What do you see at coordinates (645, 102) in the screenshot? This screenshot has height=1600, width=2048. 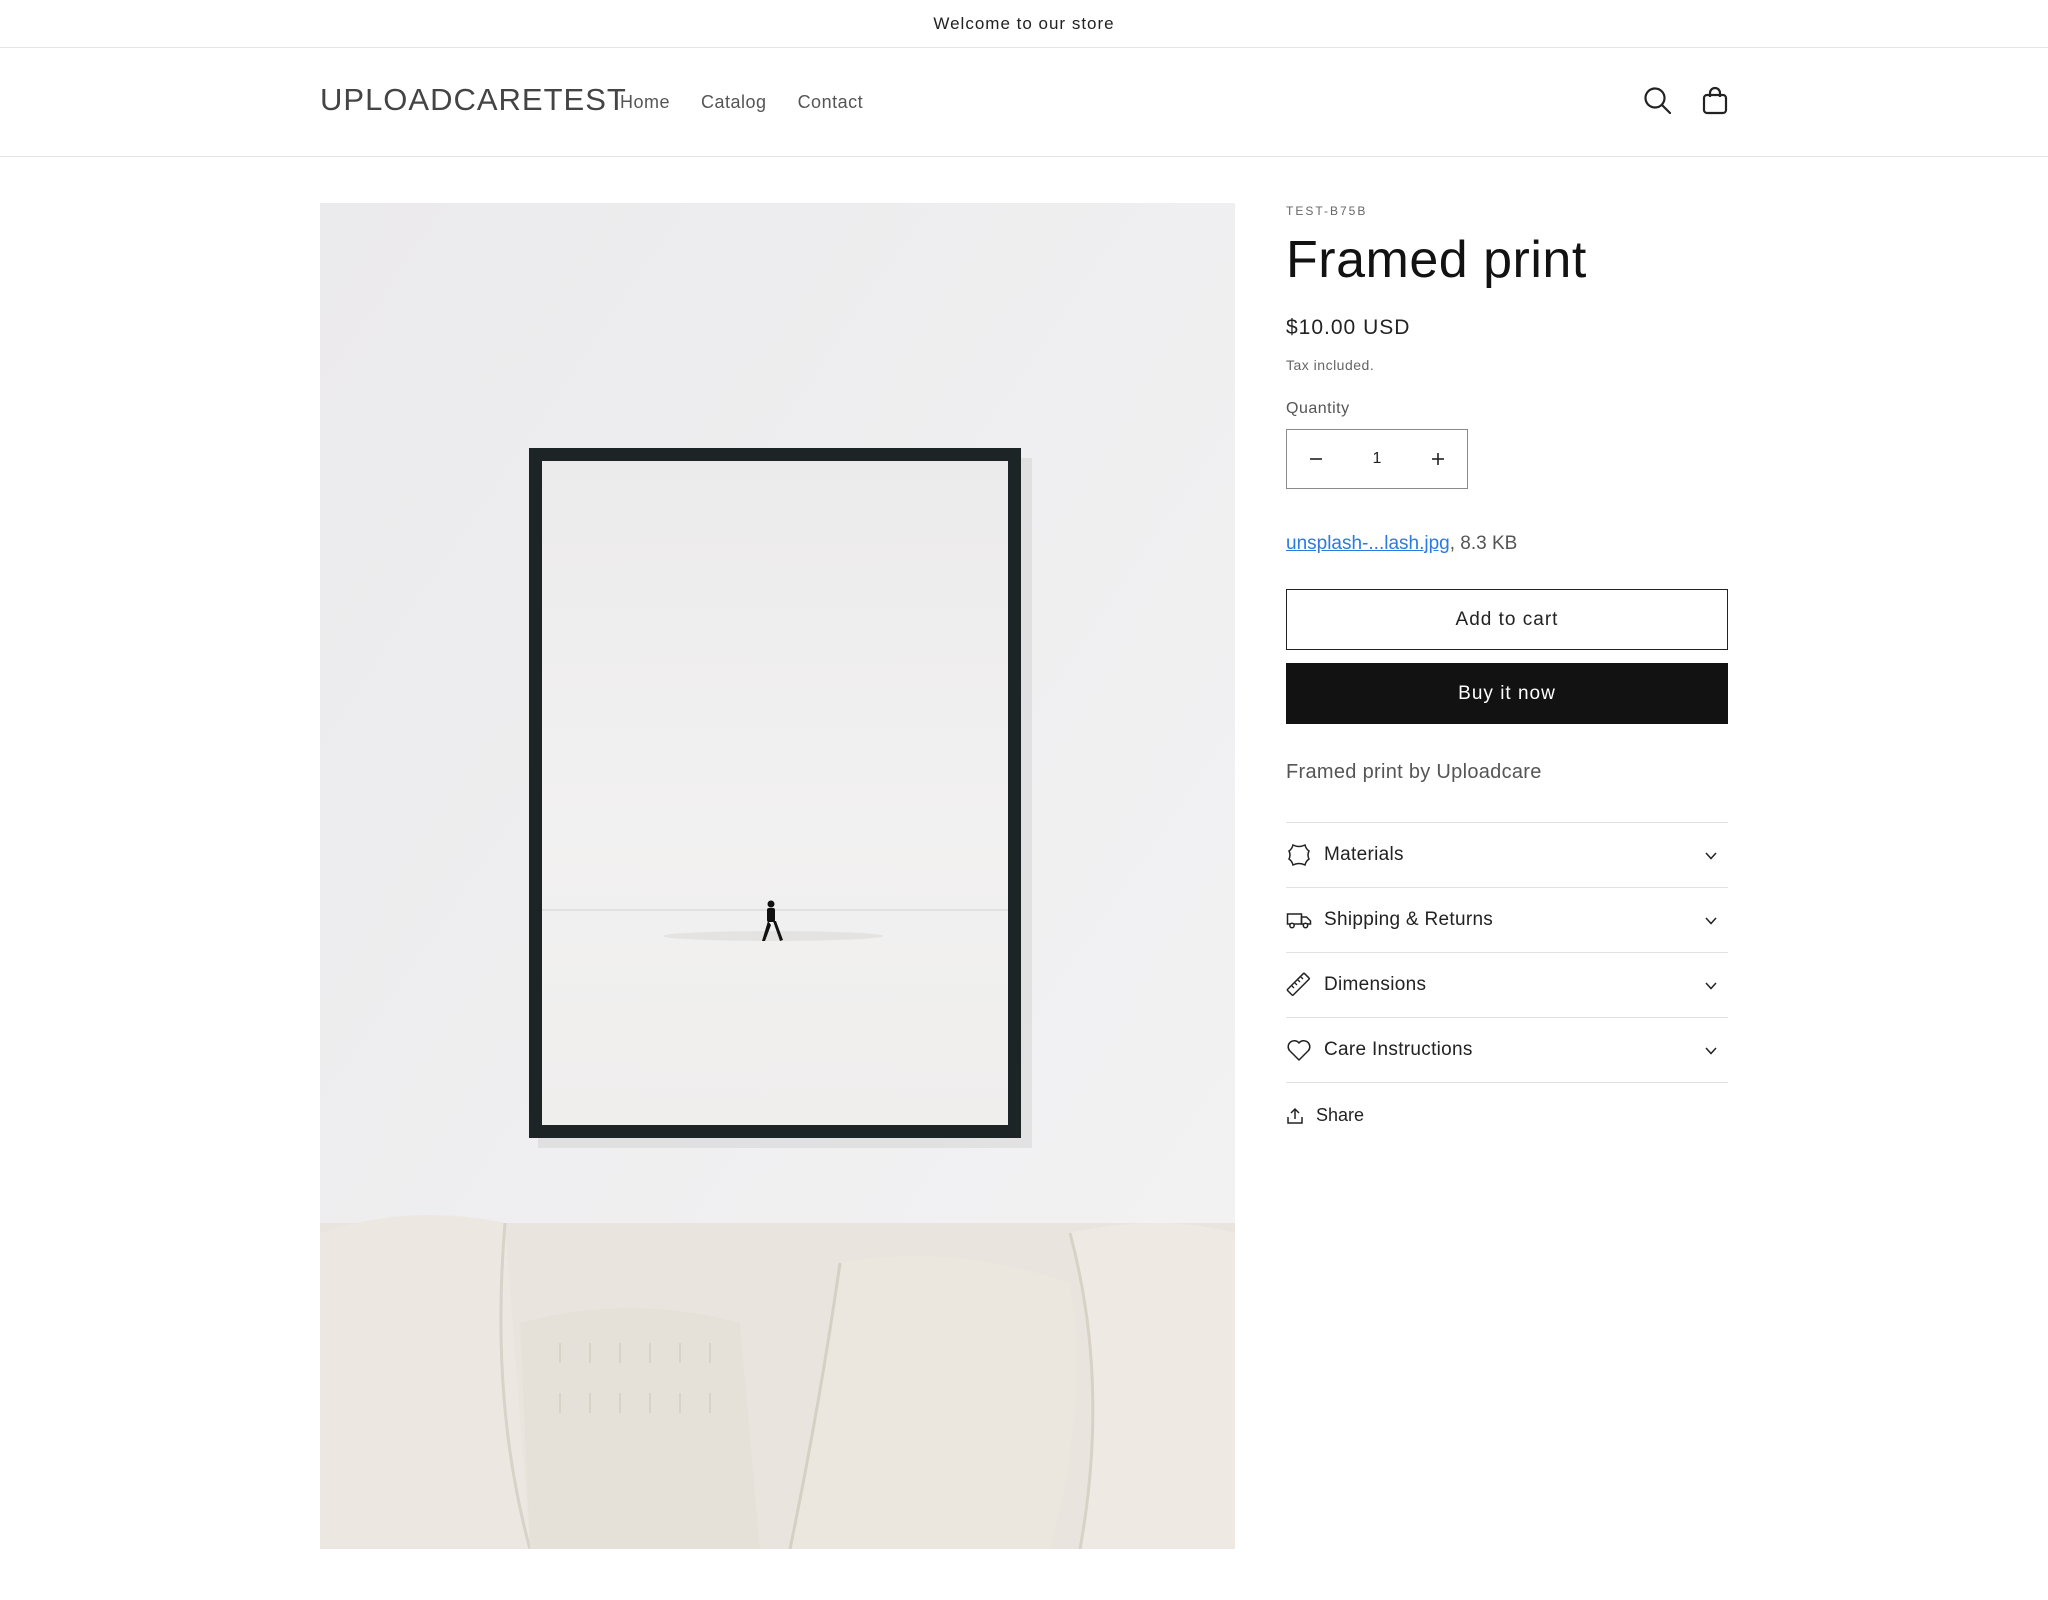 I see `nav-home: Home` at bounding box center [645, 102].